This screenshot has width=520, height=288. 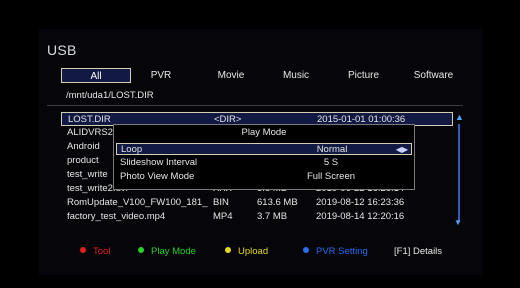 I want to click on file-date: 2019-08-12 16:23:36, so click(x=360, y=202).